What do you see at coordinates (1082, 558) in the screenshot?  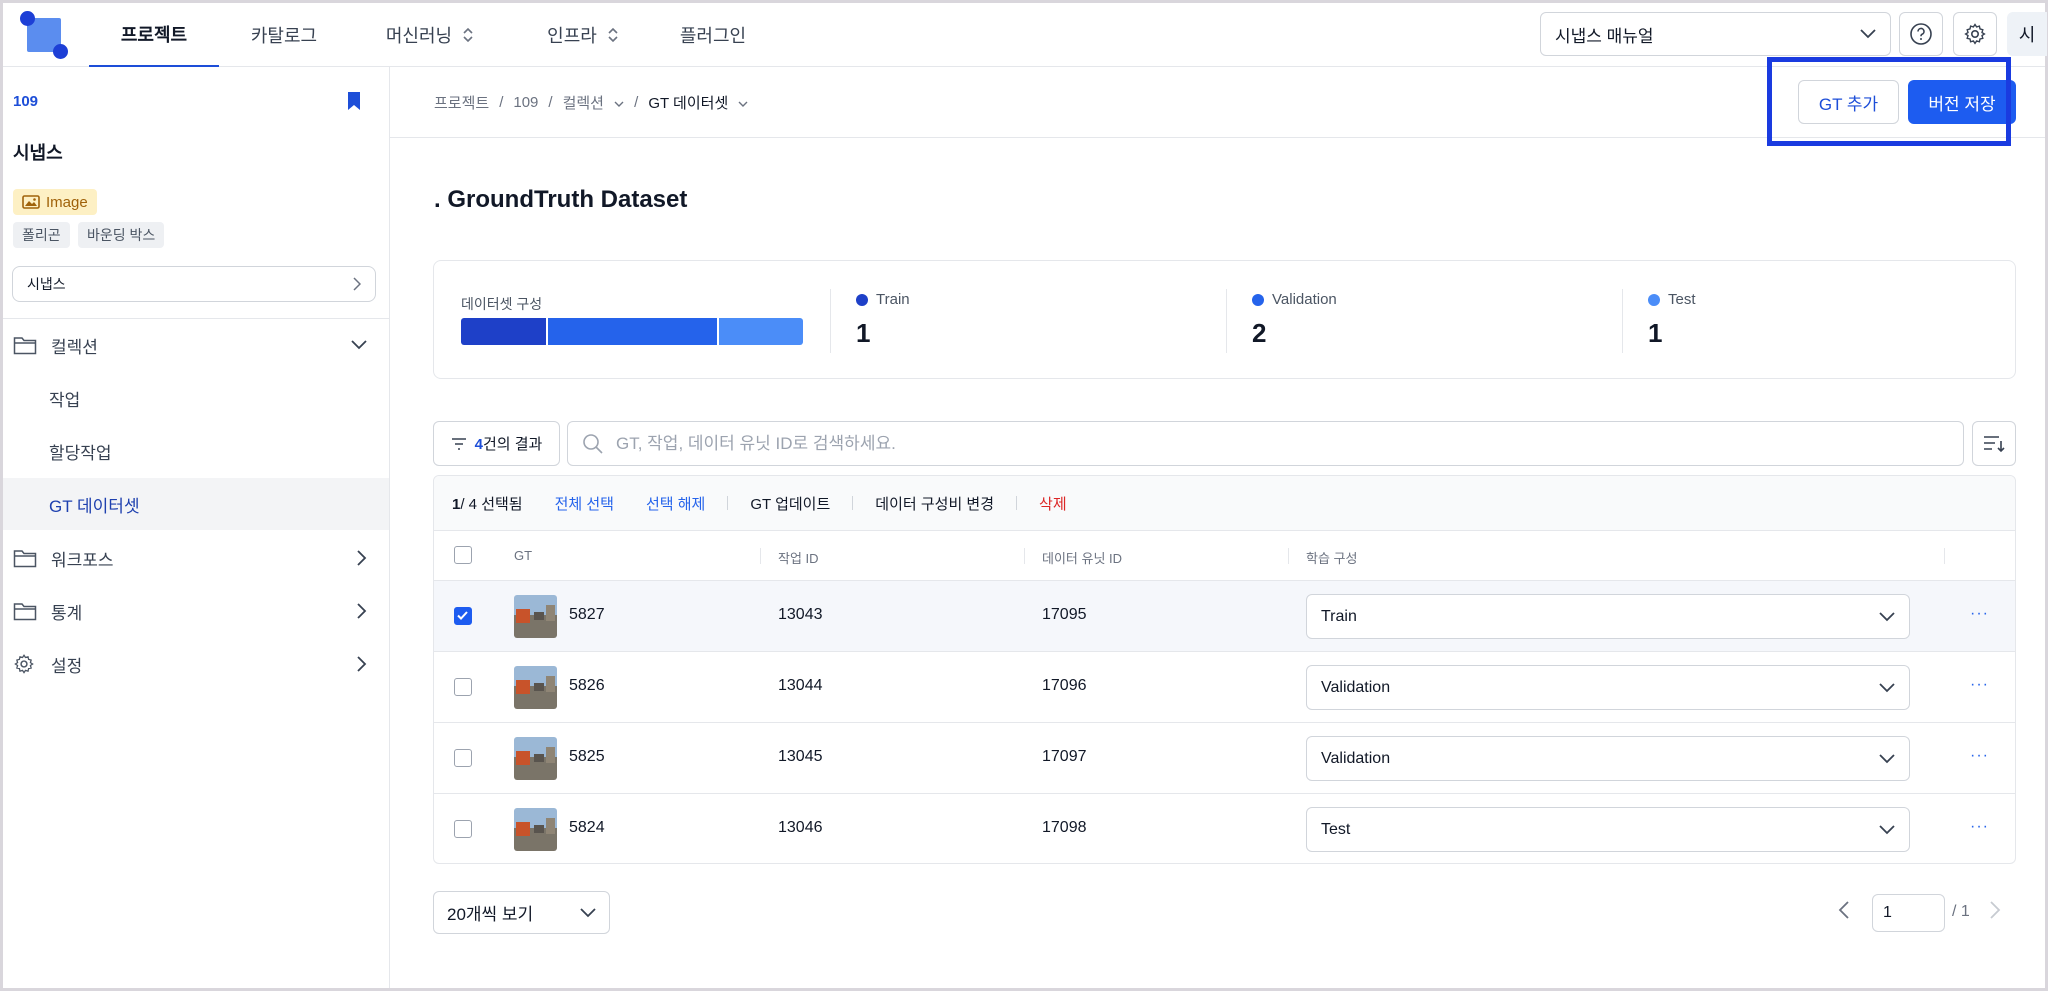 I see `column-unit-id: 데이터 유닛 ID` at bounding box center [1082, 558].